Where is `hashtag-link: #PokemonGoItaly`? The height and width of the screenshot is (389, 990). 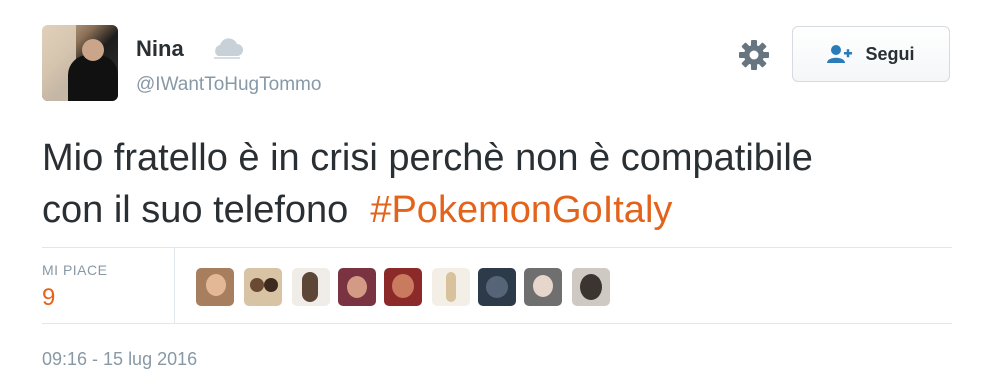 hashtag-link: #PokemonGoItaly is located at coordinates (521, 210).